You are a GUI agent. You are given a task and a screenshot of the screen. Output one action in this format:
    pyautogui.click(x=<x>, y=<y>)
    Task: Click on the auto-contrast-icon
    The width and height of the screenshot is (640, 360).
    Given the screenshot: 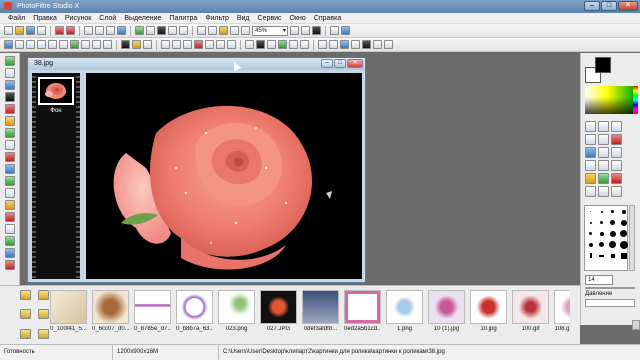 What is the action you would take?
    pyautogui.click(x=19, y=44)
    